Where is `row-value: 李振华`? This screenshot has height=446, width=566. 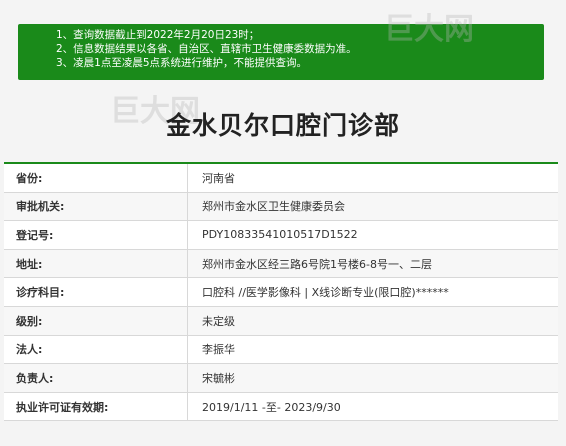
row-value: 李振华 is located at coordinates (372, 349).